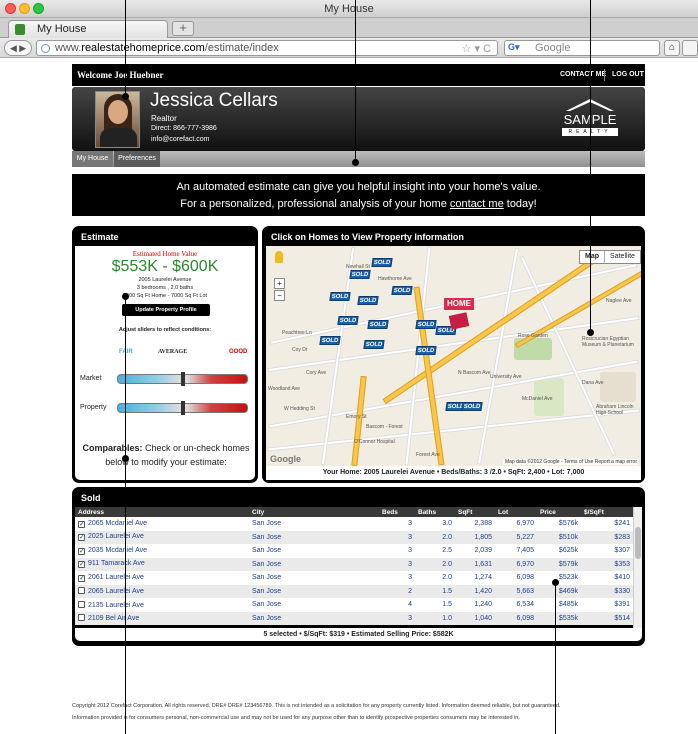 The height and width of the screenshot is (734, 698). I want to click on sqft-cell: 1,040, so click(475, 618).